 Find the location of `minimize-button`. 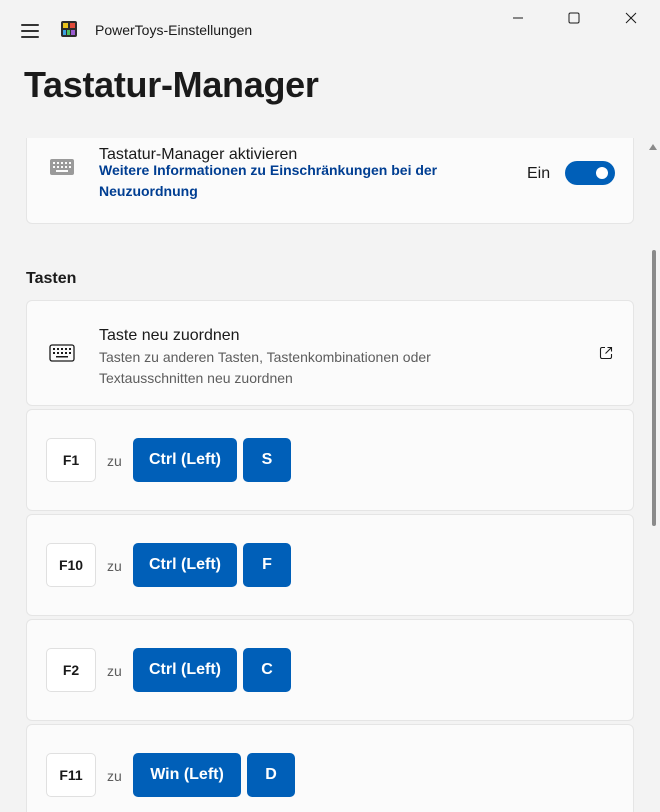

minimize-button is located at coordinates (518, 18).